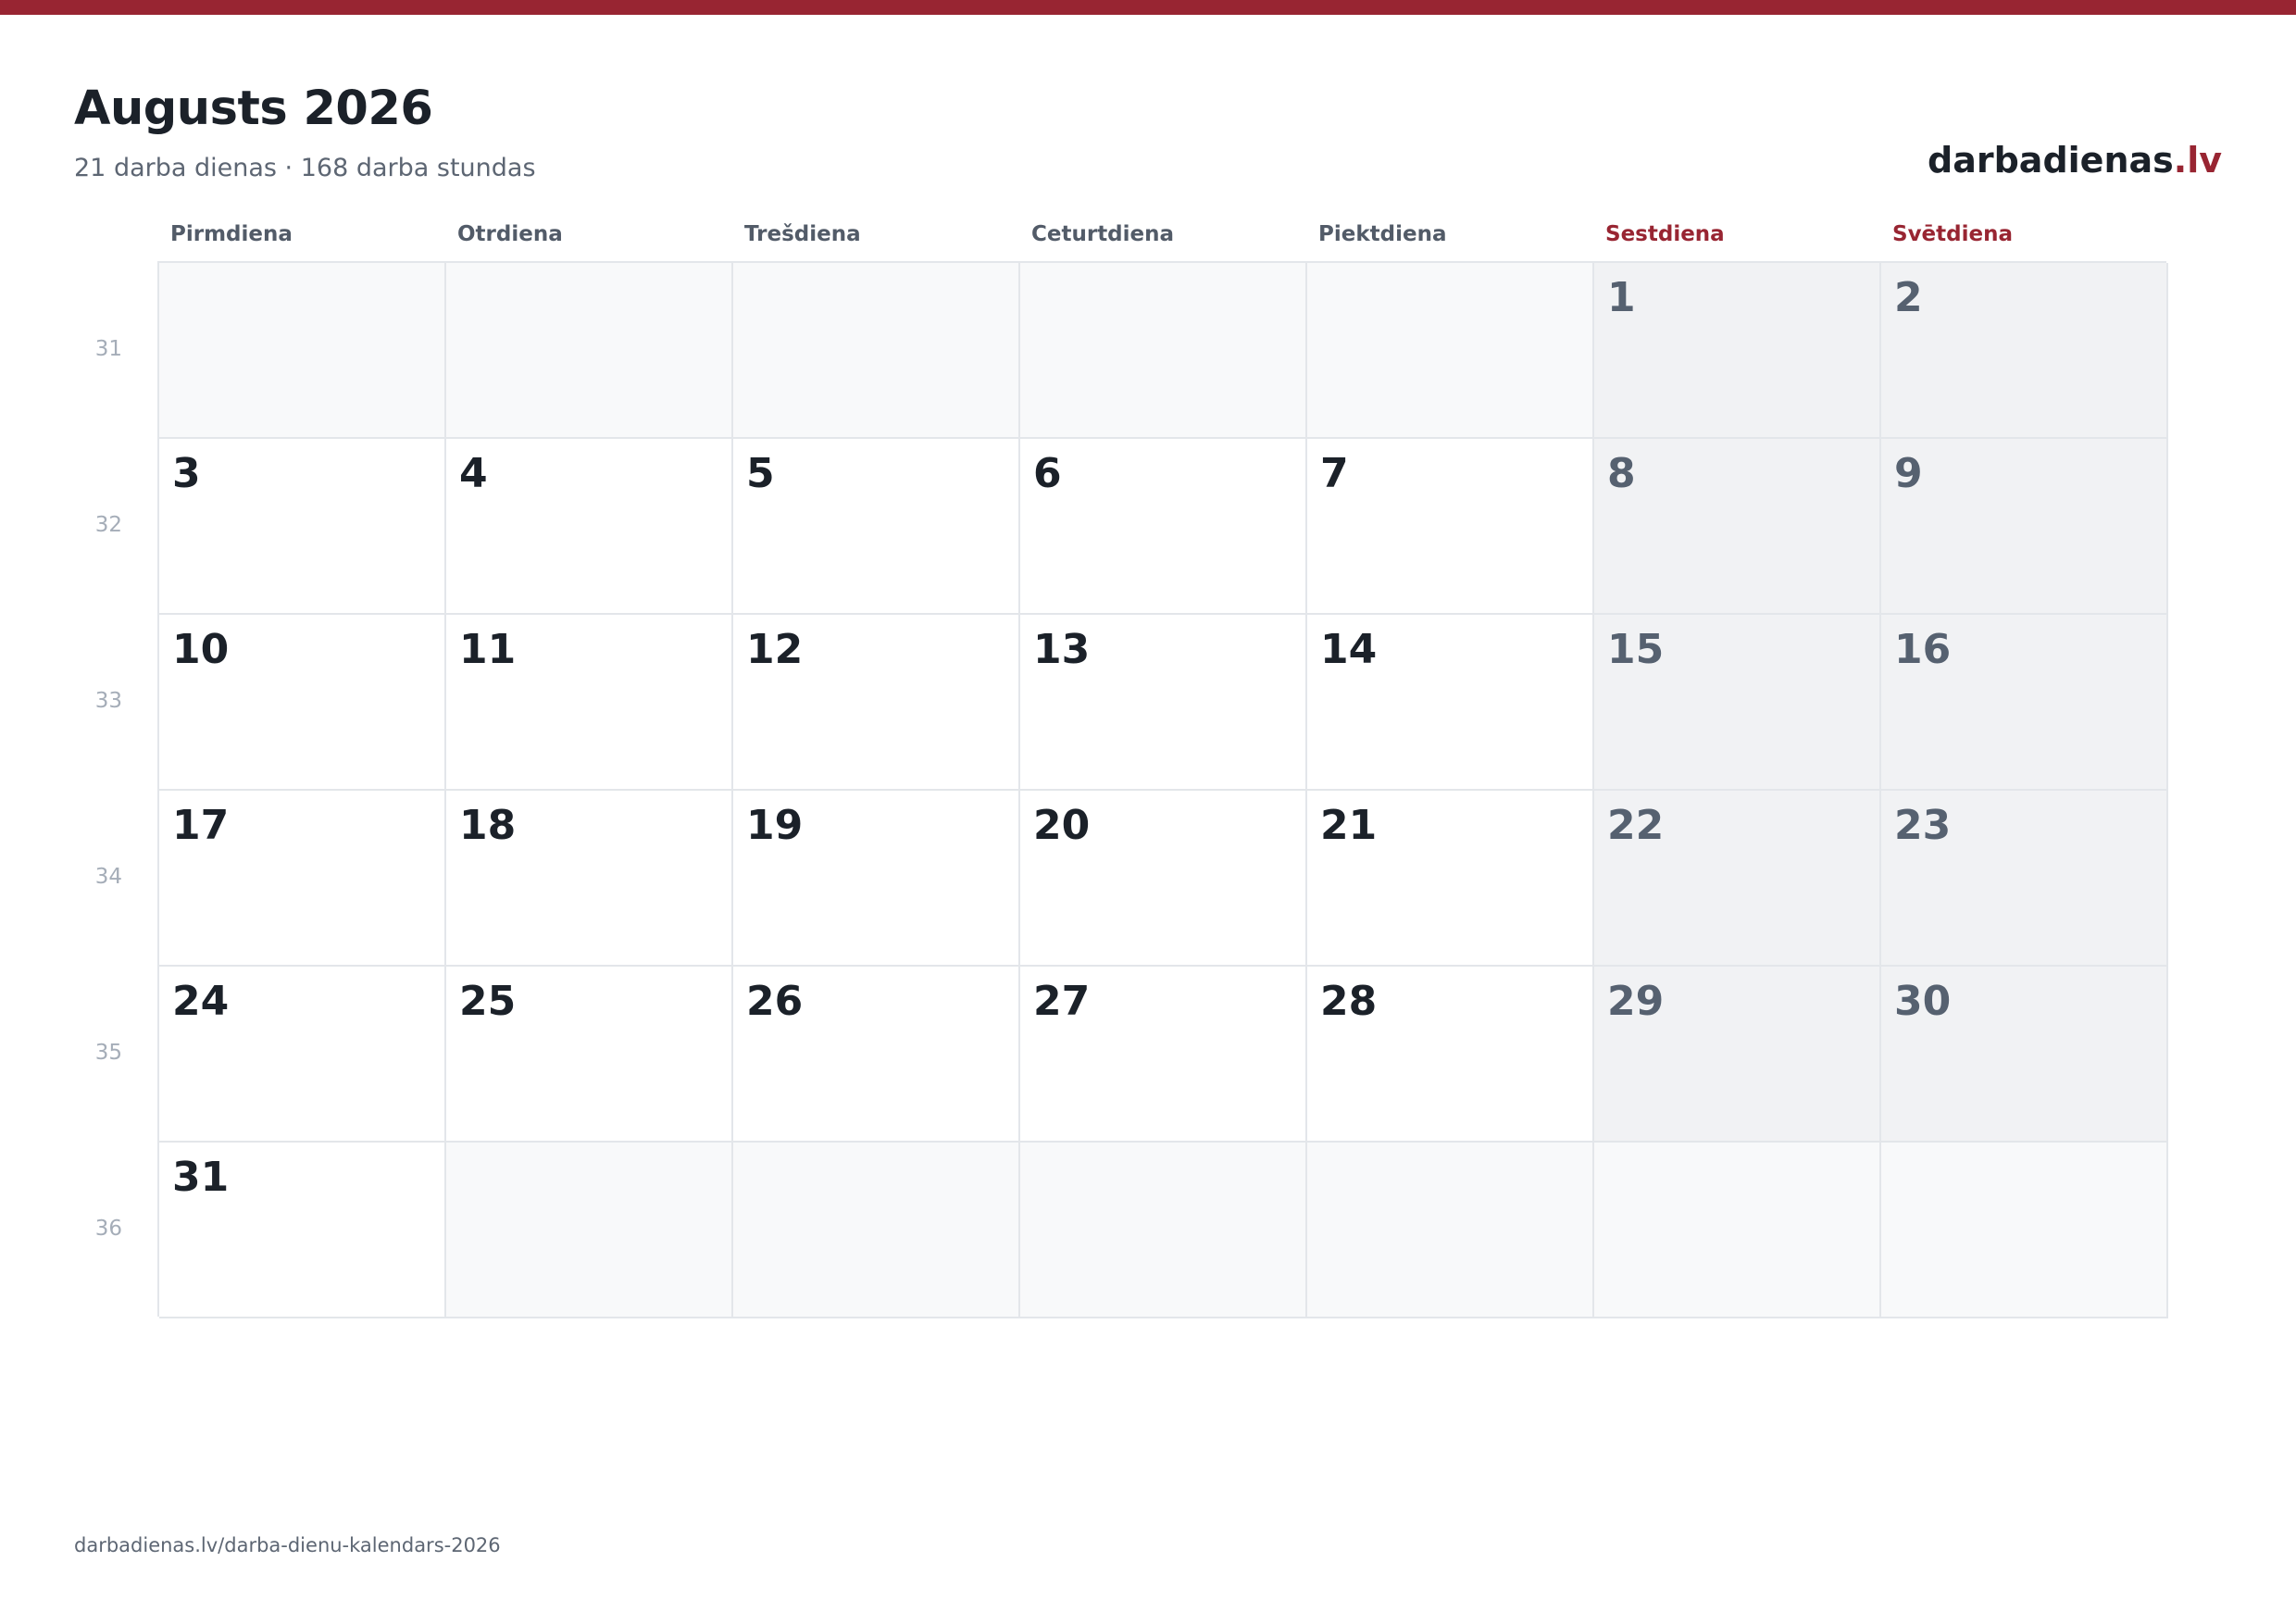 The height and width of the screenshot is (1624, 2296). I want to click on weekday-label: Ceturtdiena, so click(1103, 234).